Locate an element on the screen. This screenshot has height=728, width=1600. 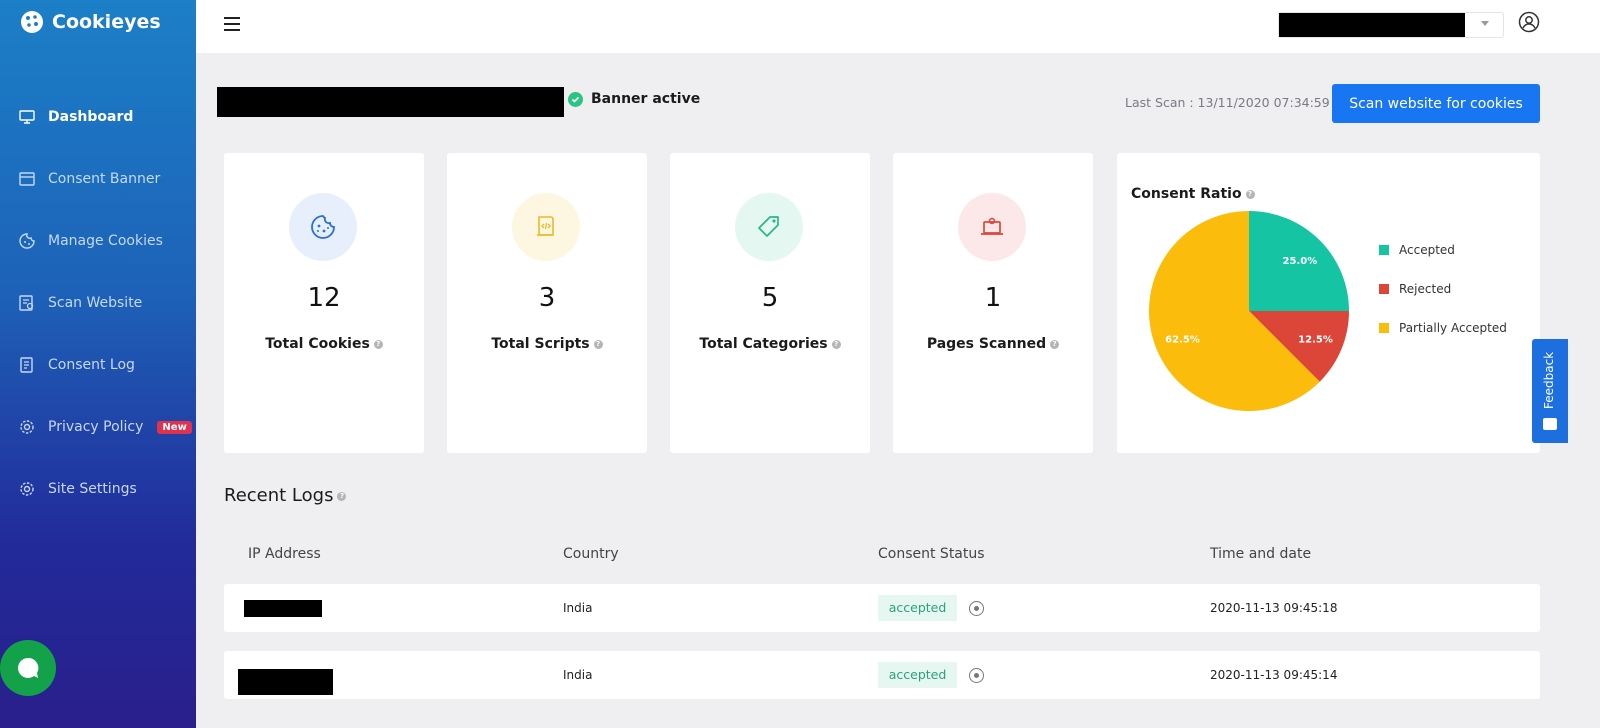
new-badge: New is located at coordinates (174, 427).